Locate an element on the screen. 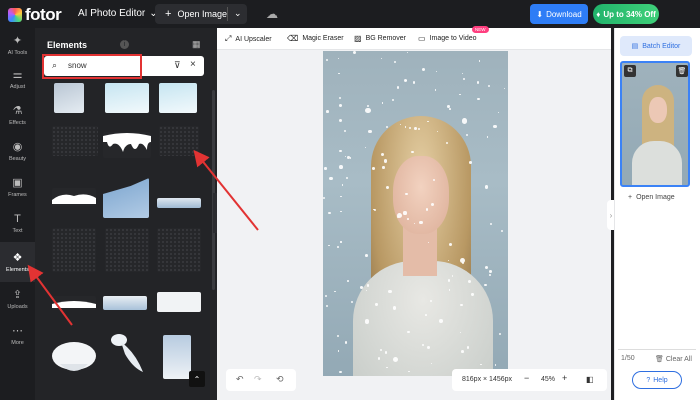  help-label: Help is located at coordinates (660, 380).